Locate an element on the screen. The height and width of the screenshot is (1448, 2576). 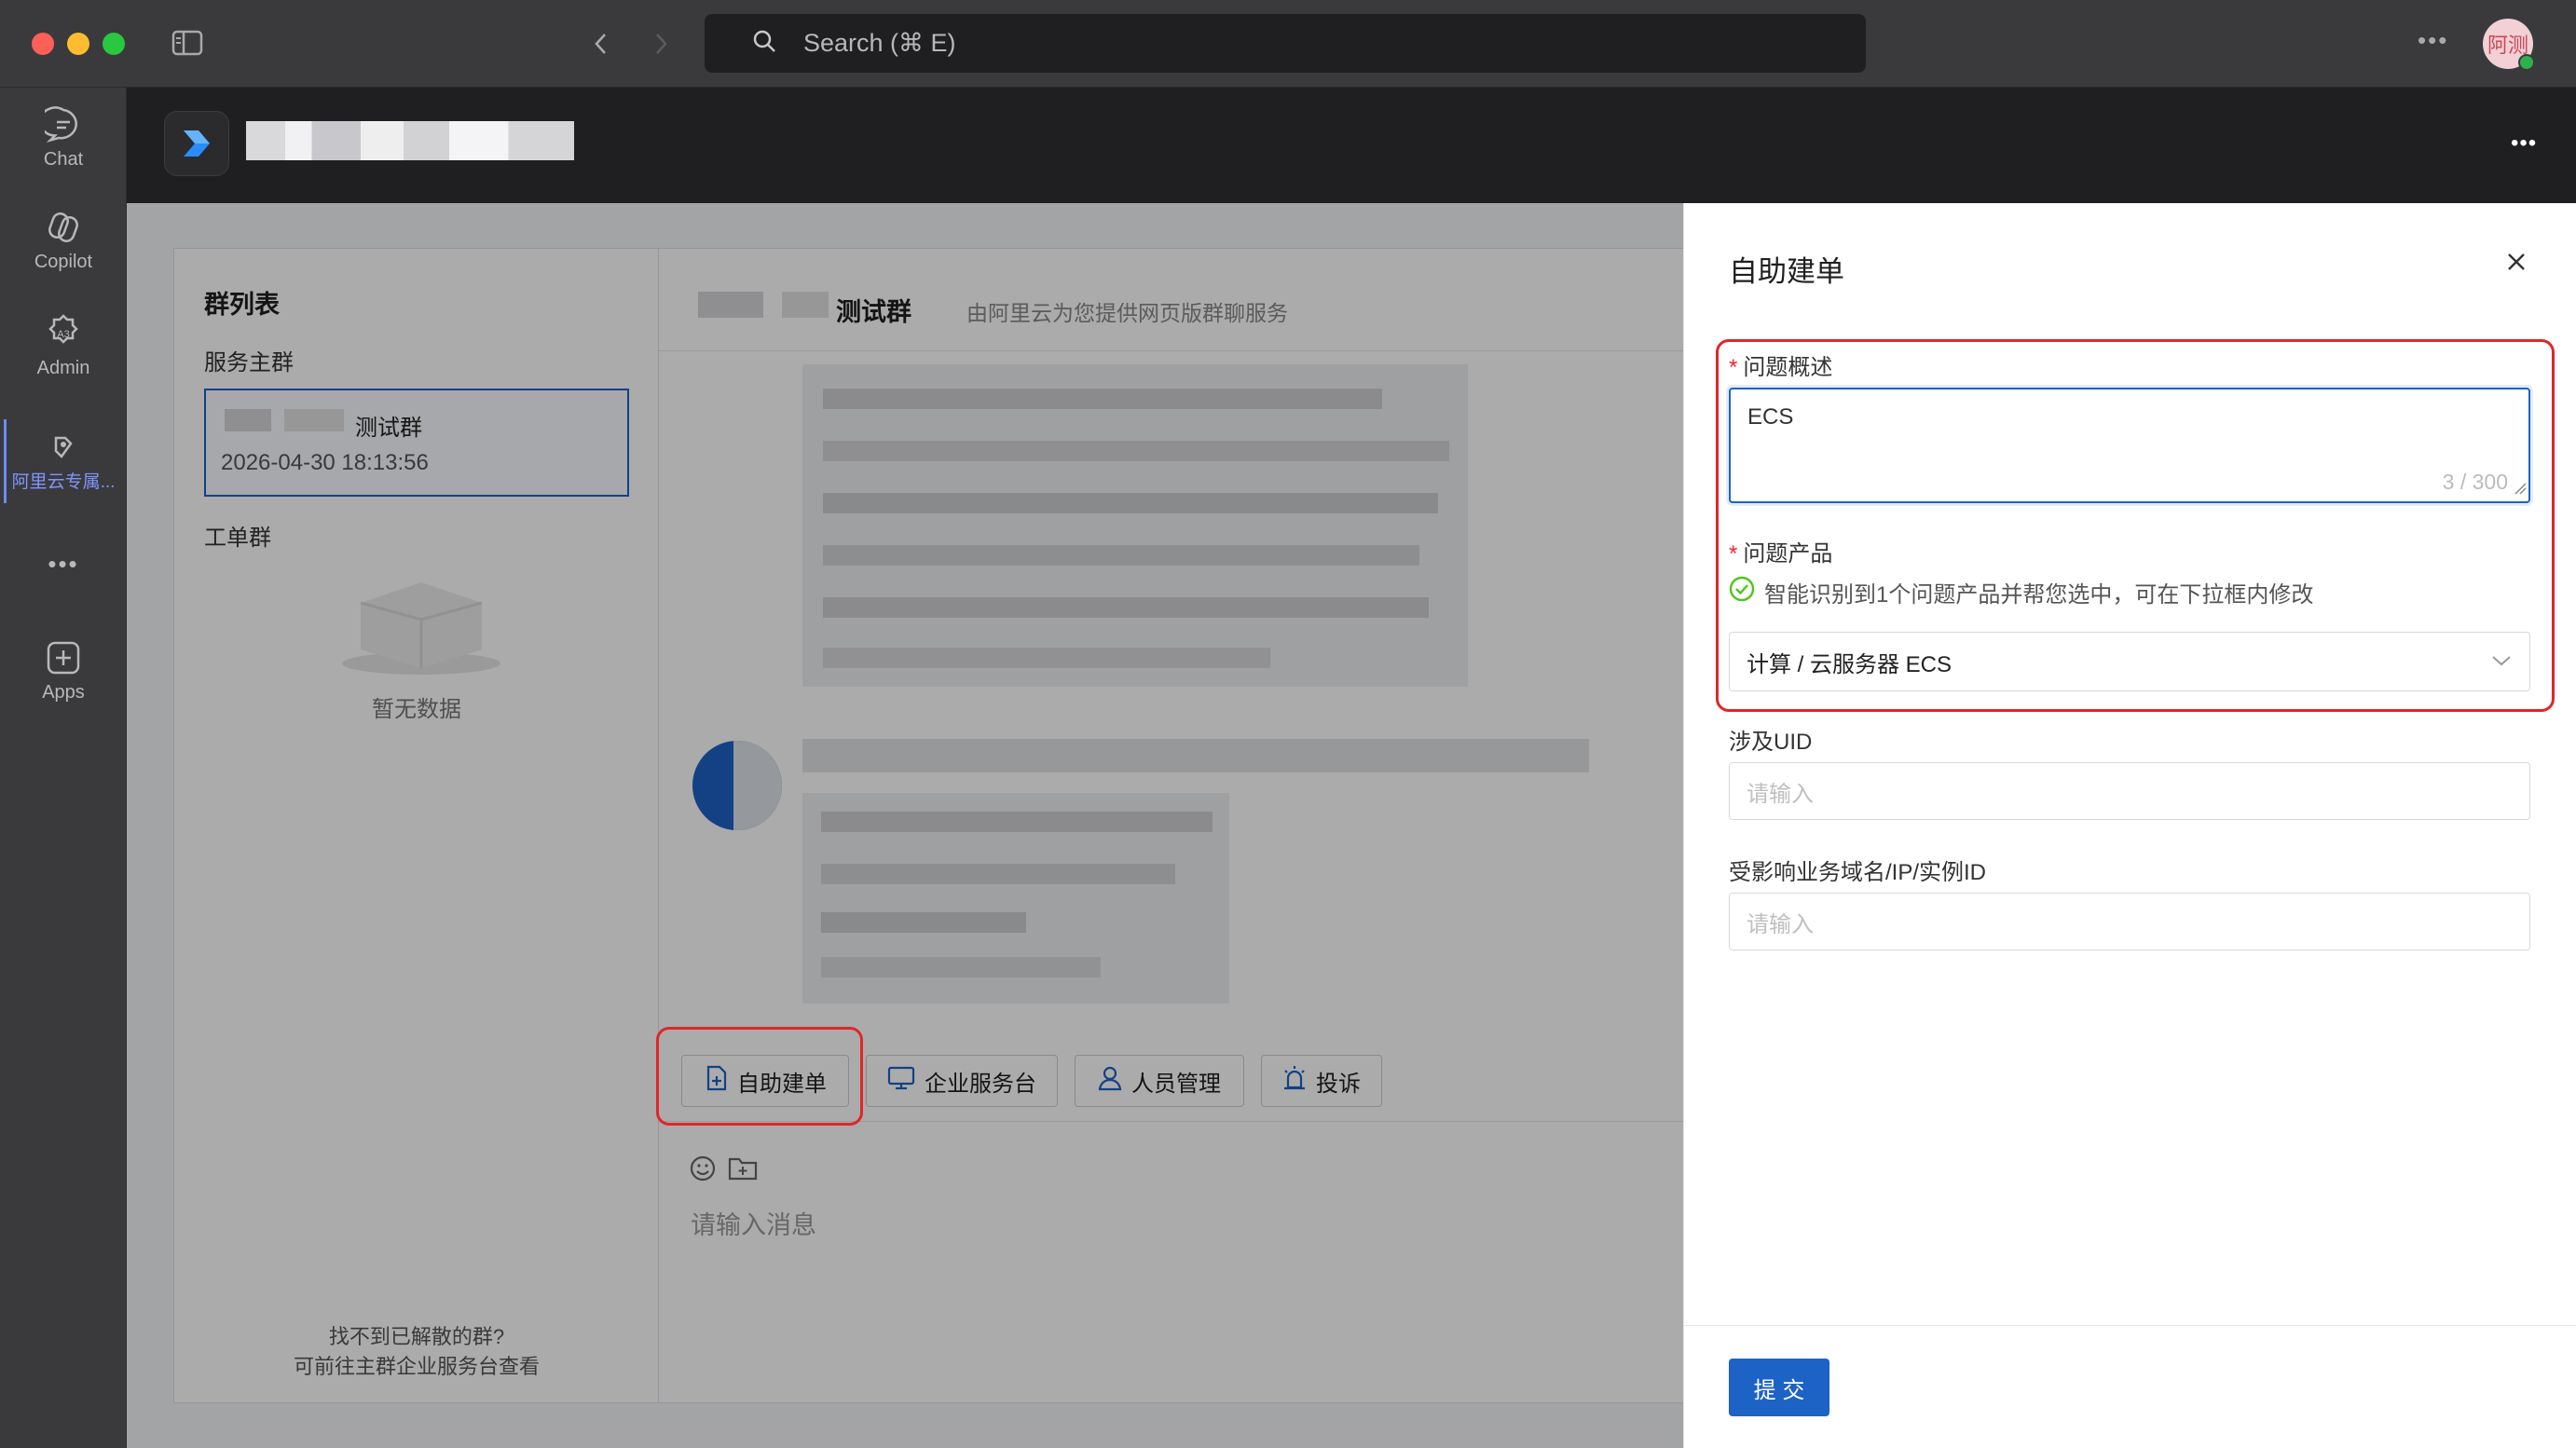
svg-text: A3 is located at coordinates (63, 334).